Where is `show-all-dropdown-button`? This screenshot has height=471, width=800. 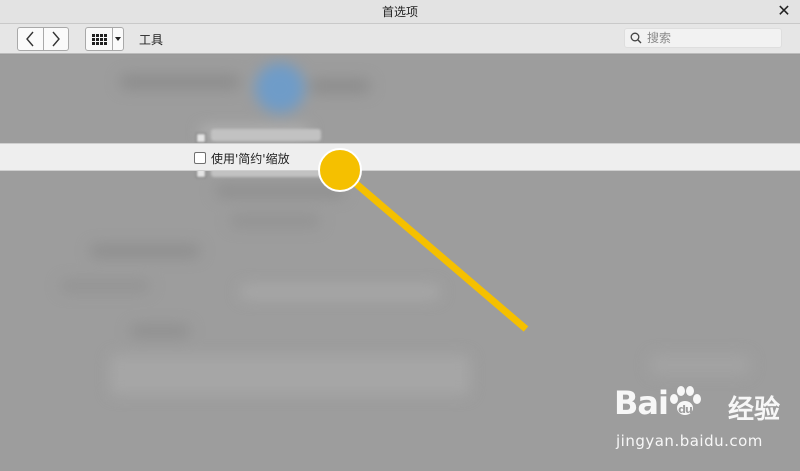 show-all-dropdown-button is located at coordinates (117, 39).